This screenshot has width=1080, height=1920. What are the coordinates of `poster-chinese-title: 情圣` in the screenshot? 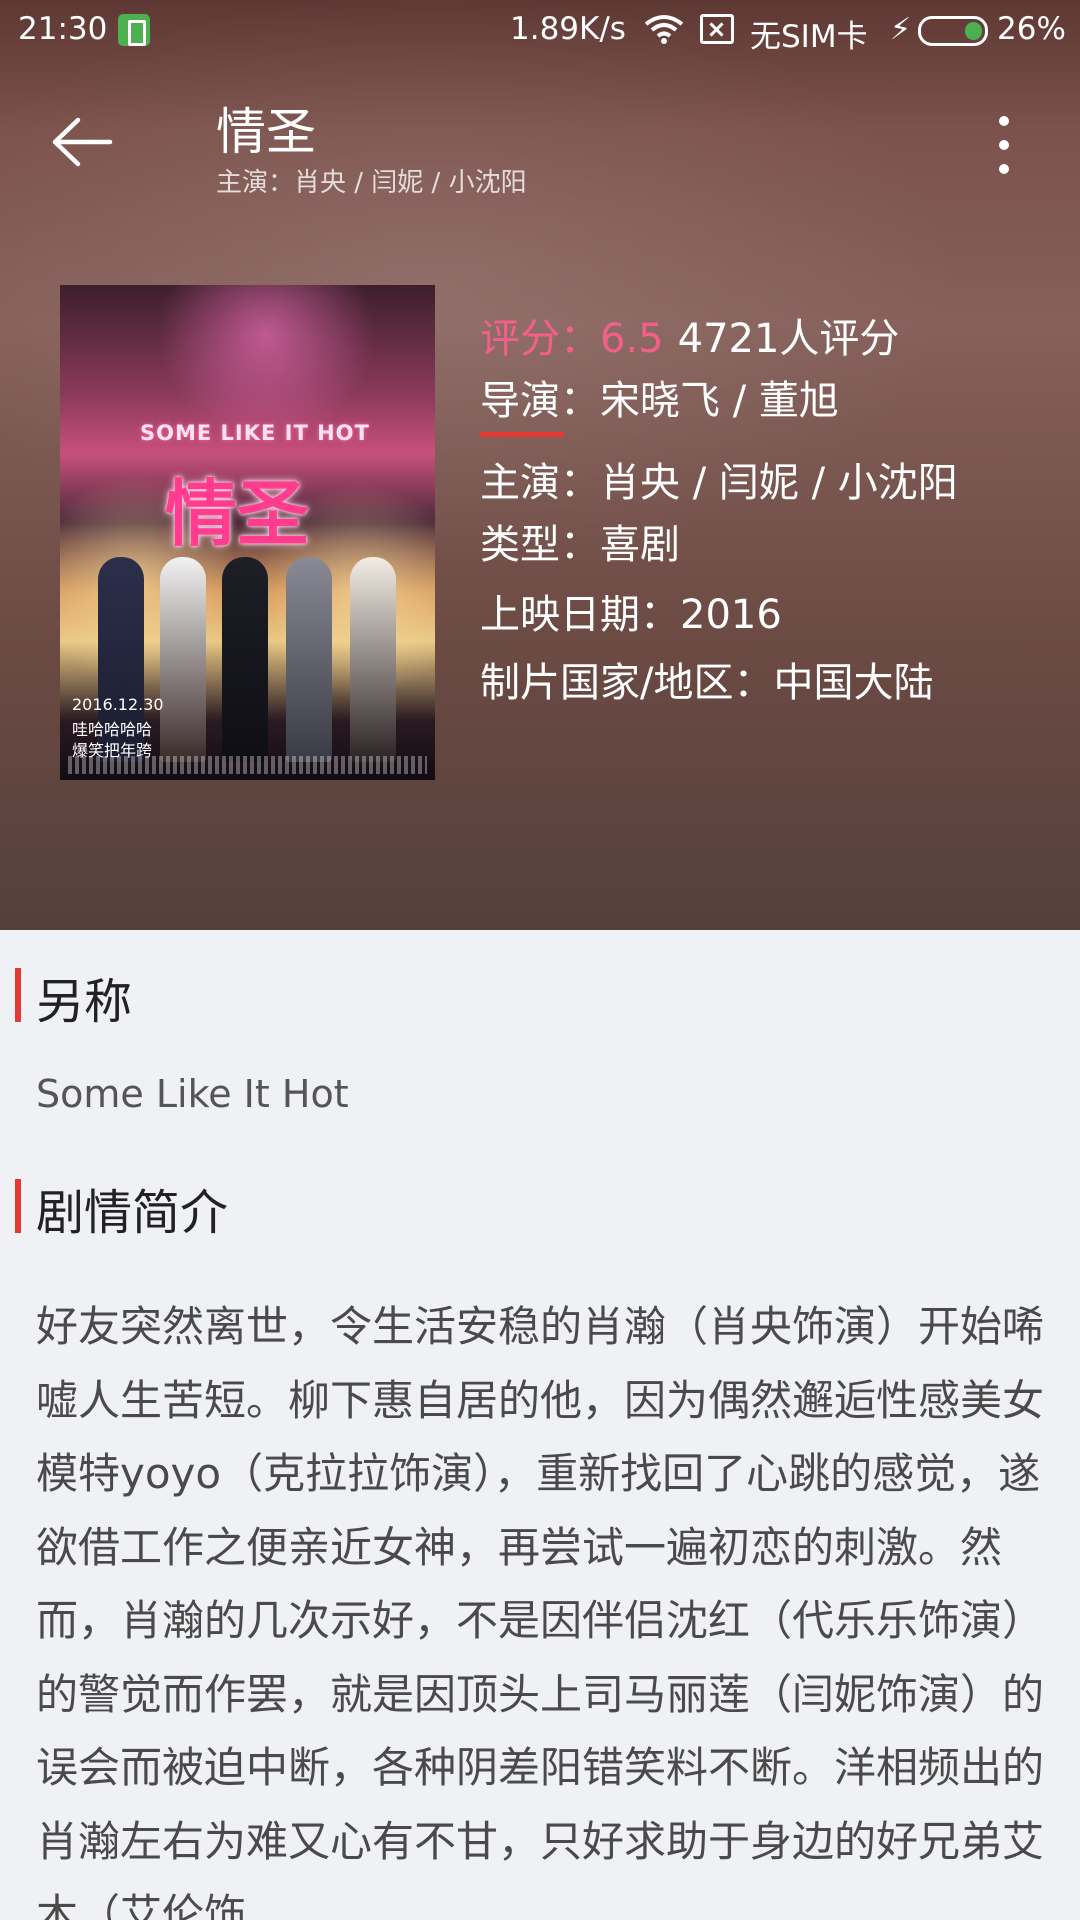 It's located at (237, 514).